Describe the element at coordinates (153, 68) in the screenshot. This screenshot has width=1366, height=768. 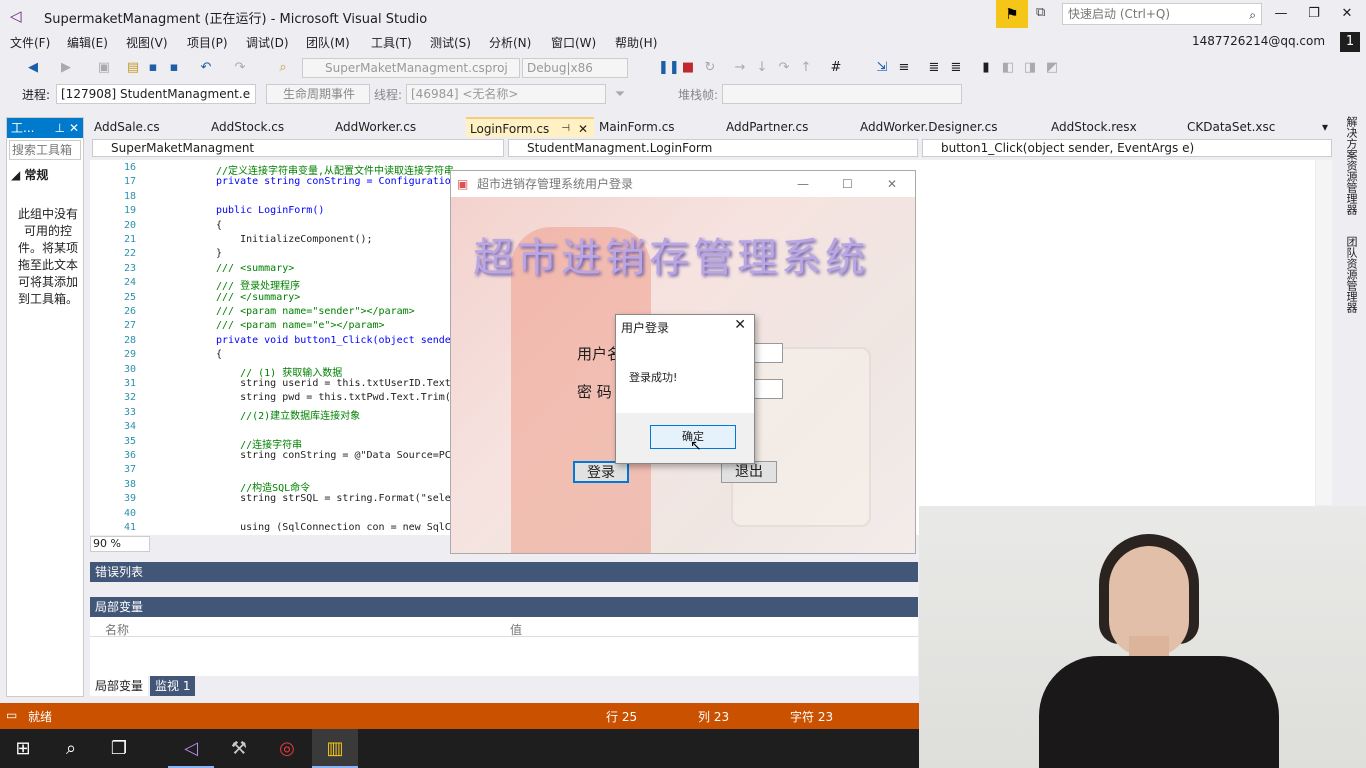
I see `save-icon: ▪` at that location.